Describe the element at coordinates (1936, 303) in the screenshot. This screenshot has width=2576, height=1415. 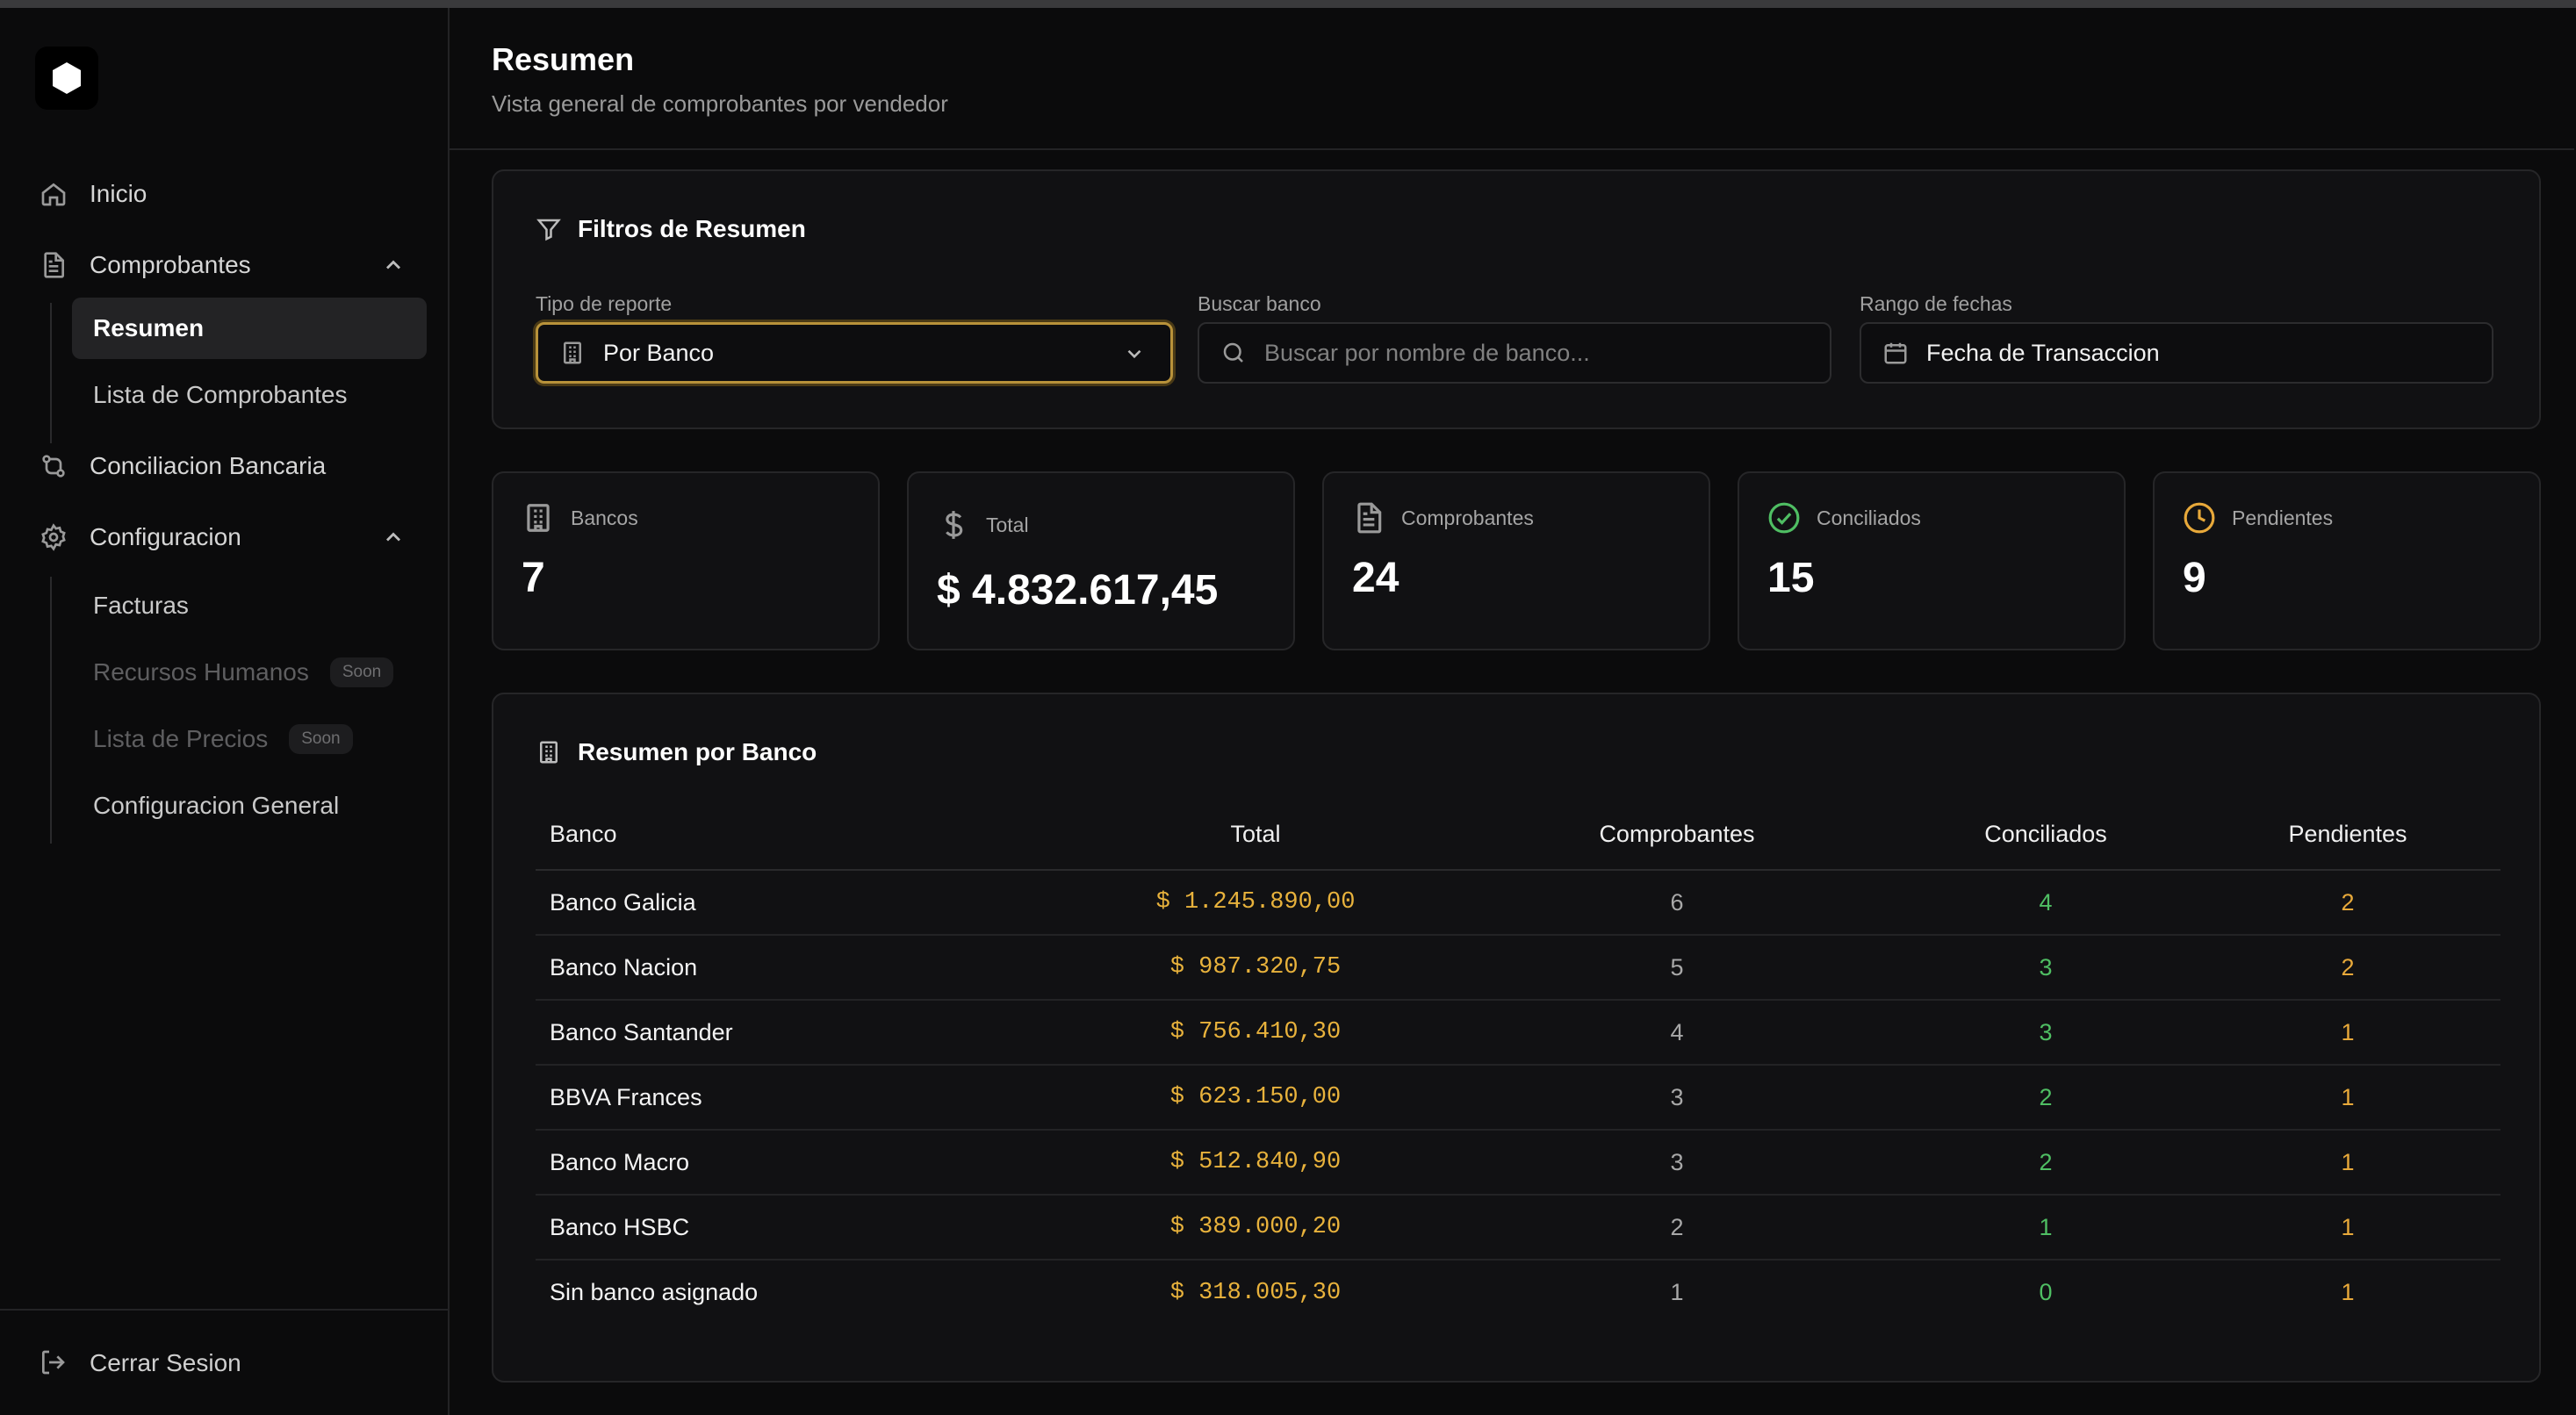
I see `date-range-label: Rango de fechas` at that location.